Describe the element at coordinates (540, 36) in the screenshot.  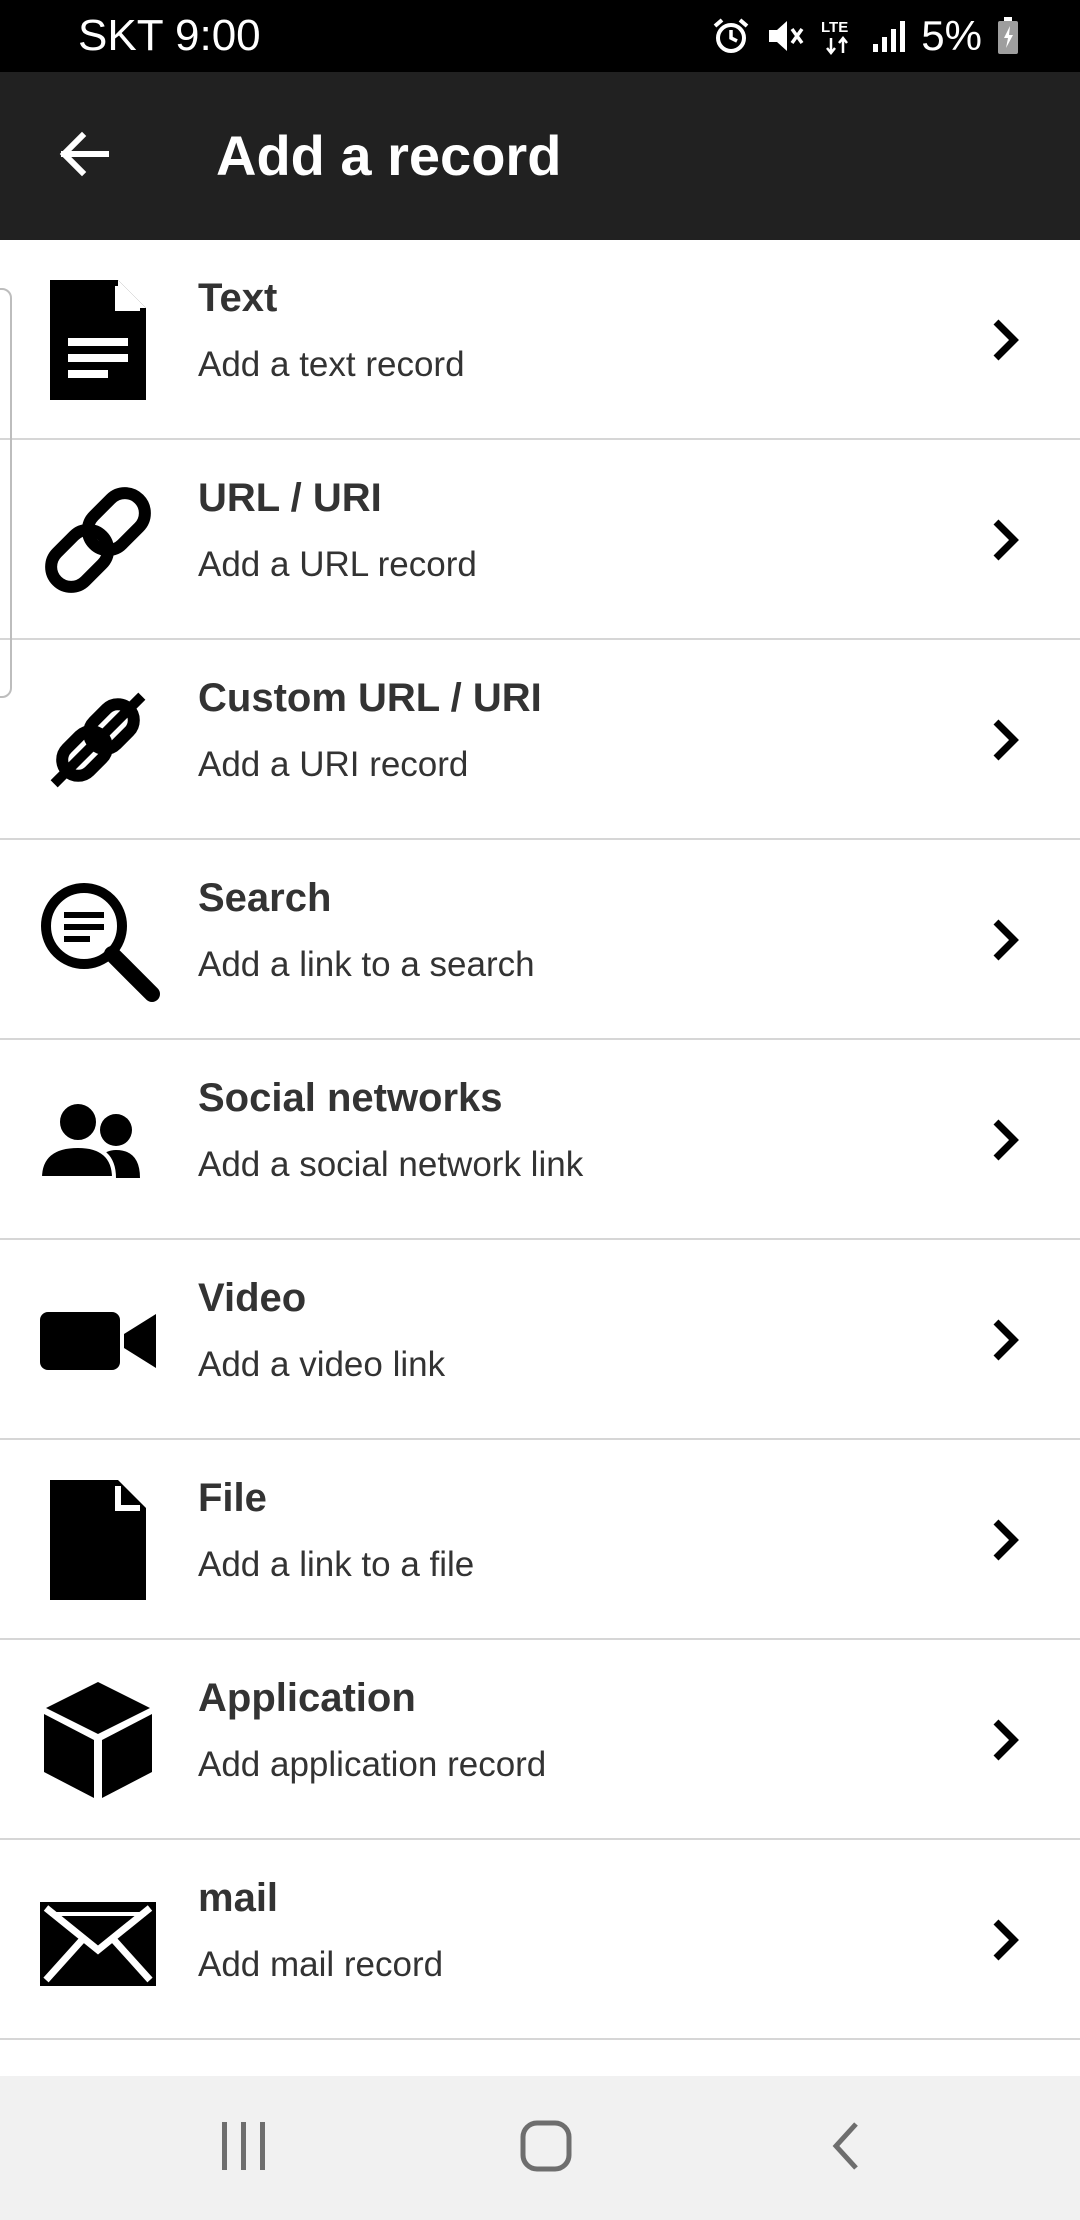
I see `status-bar: SKT 9:00 LTE 5%` at that location.